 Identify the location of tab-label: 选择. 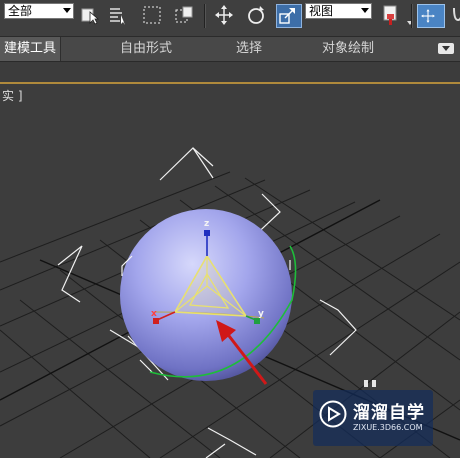
(249, 48).